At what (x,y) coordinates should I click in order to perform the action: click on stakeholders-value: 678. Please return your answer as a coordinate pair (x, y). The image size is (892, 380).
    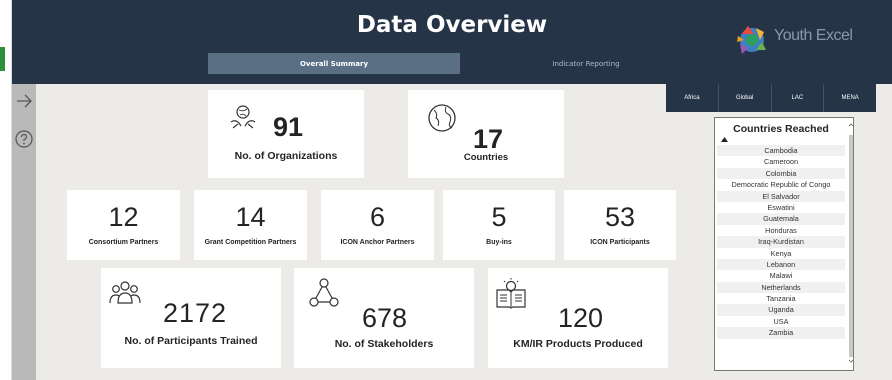
    Looking at the image, I should click on (385, 318).